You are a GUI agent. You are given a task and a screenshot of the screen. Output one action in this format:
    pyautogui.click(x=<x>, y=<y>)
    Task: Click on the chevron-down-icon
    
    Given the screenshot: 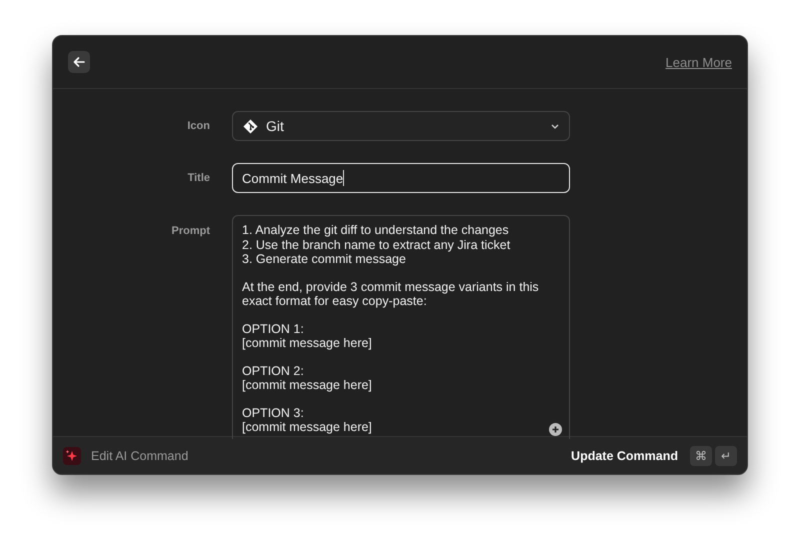 What is the action you would take?
    pyautogui.click(x=555, y=126)
    